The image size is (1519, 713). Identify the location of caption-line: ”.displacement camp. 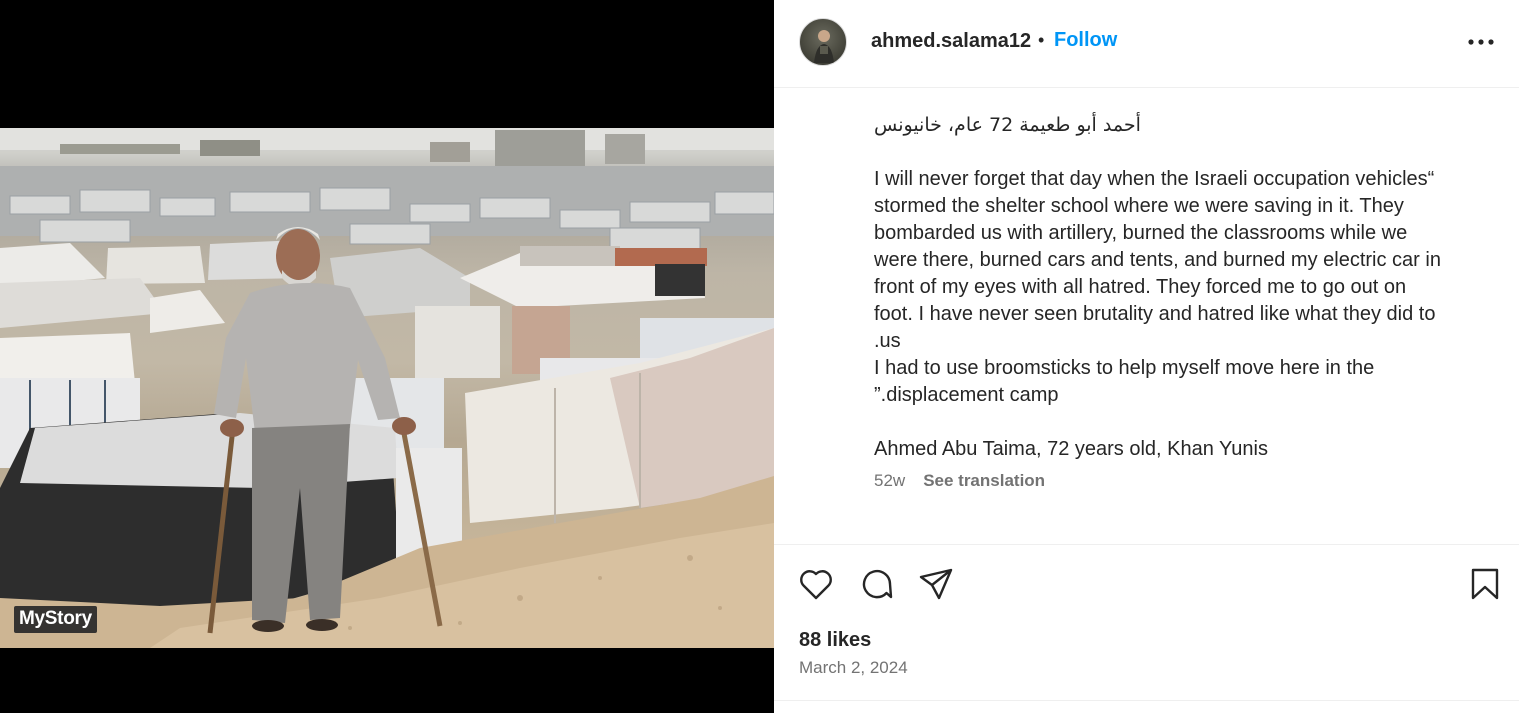
(966, 395).